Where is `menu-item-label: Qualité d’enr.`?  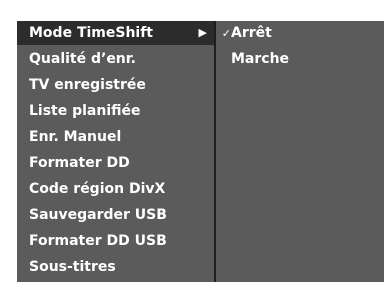 menu-item-label: Qualité d’enr. is located at coordinates (83, 59).